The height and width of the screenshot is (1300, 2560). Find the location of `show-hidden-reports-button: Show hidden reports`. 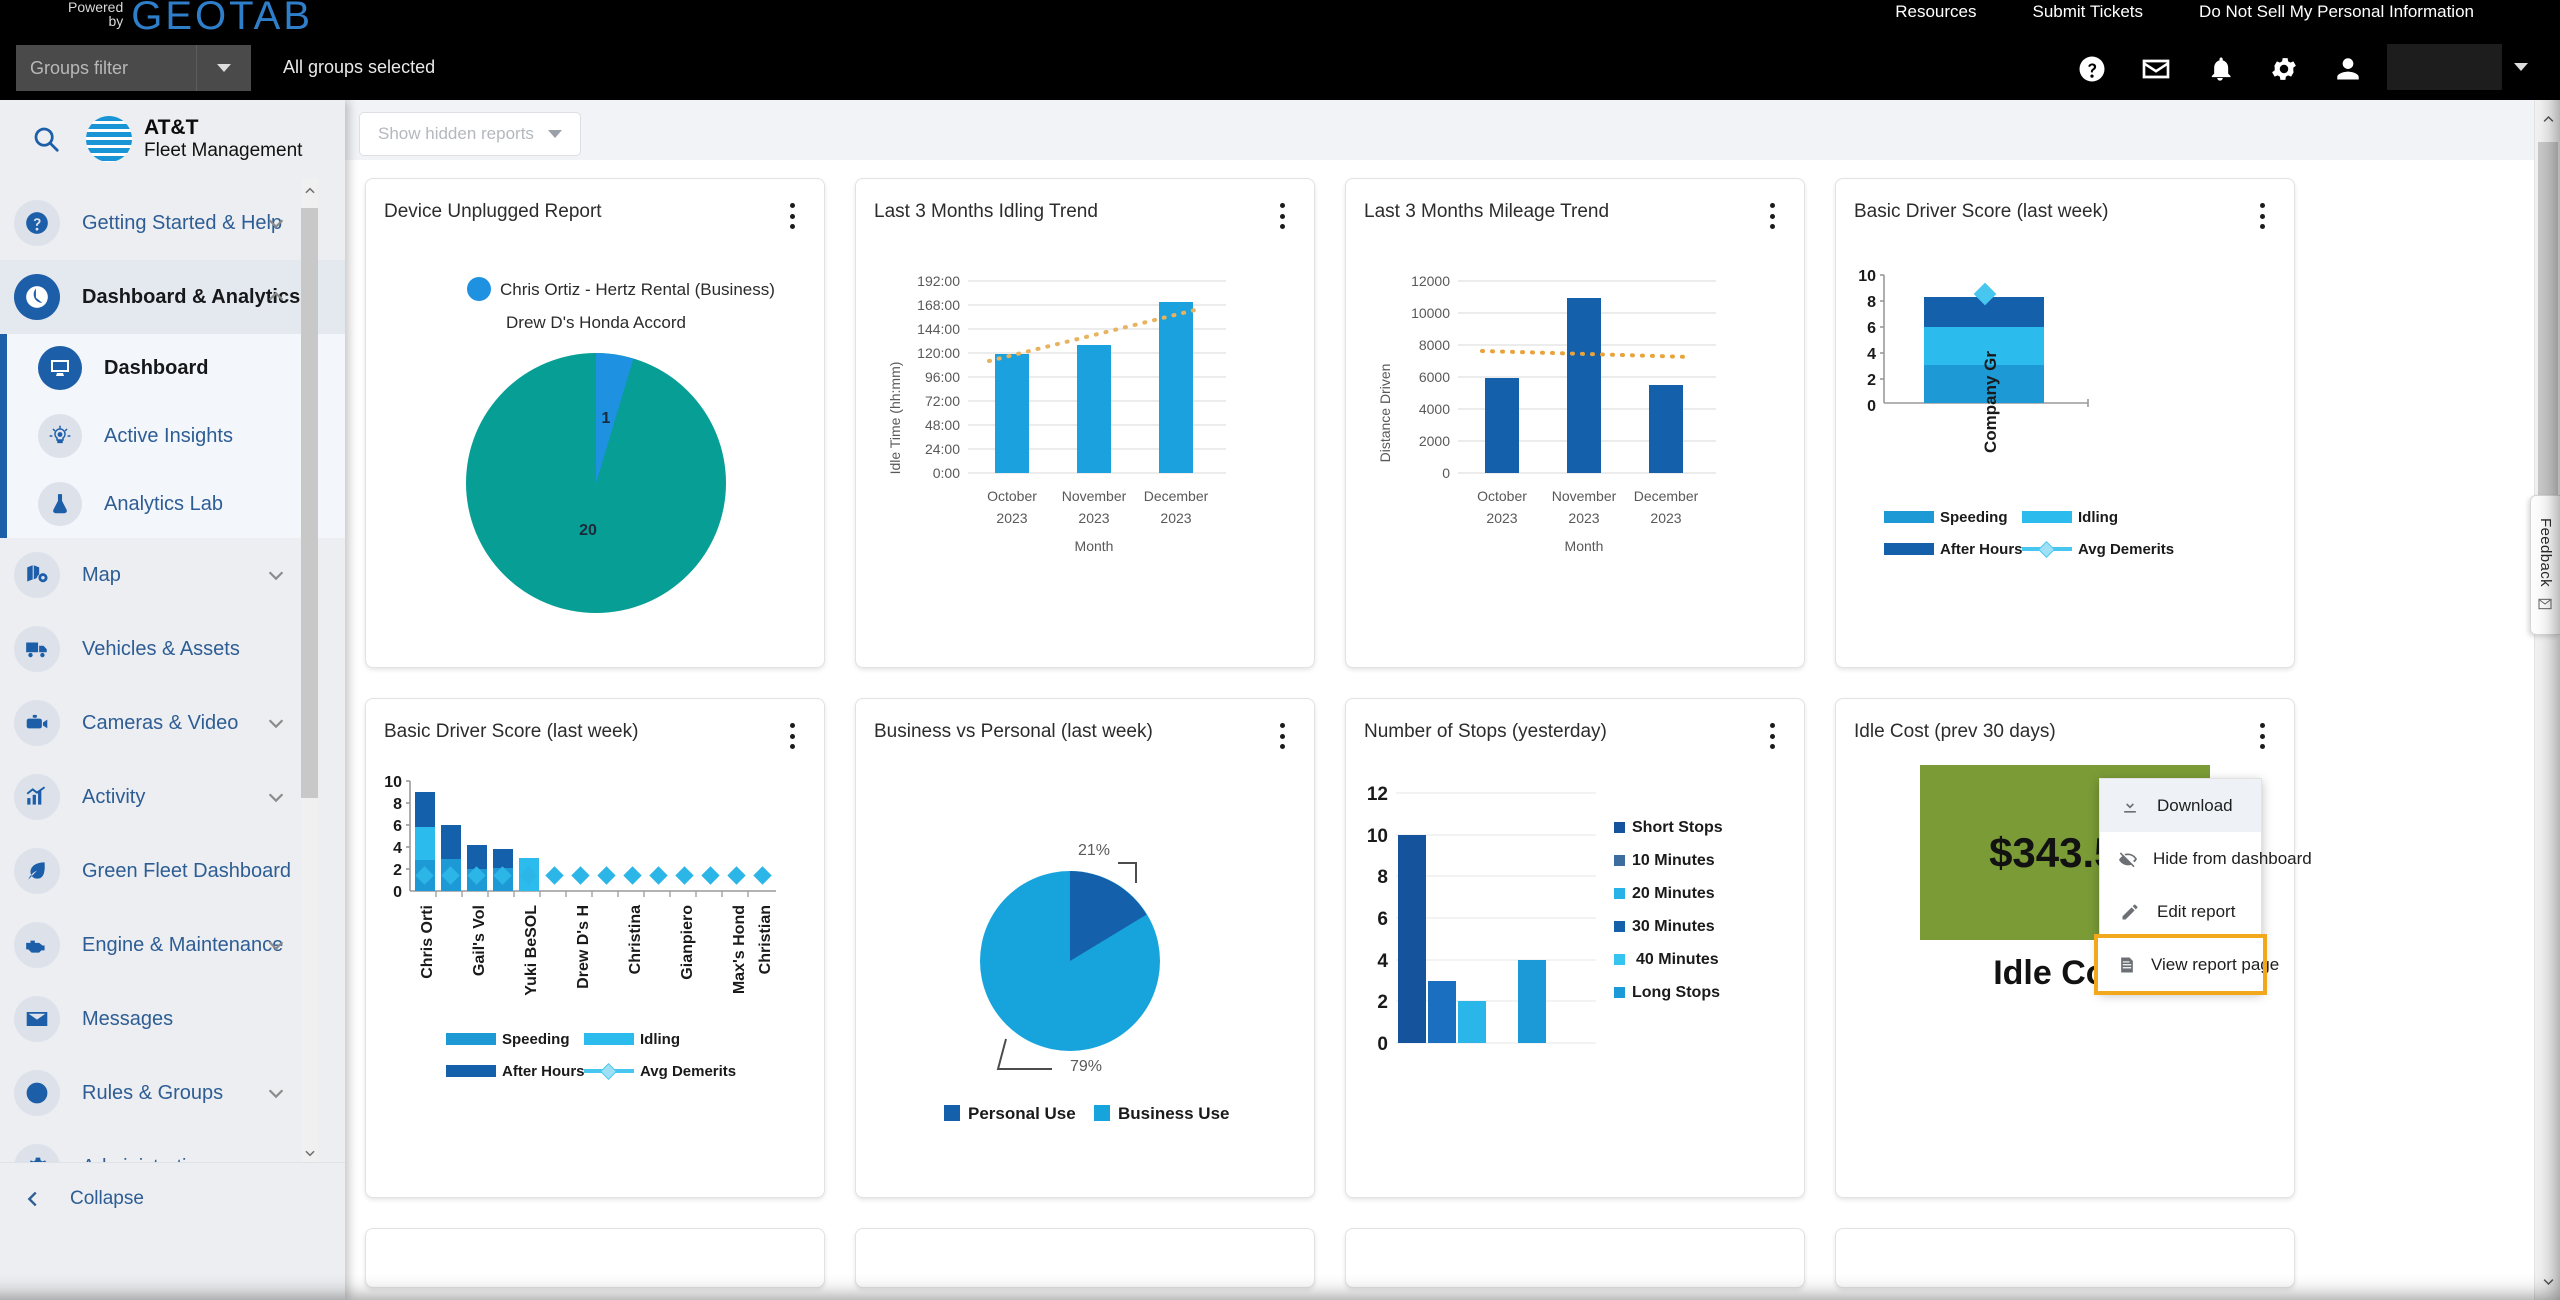

show-hidden-reports-button: Show hidden reports is located at coordinates (470, 134).